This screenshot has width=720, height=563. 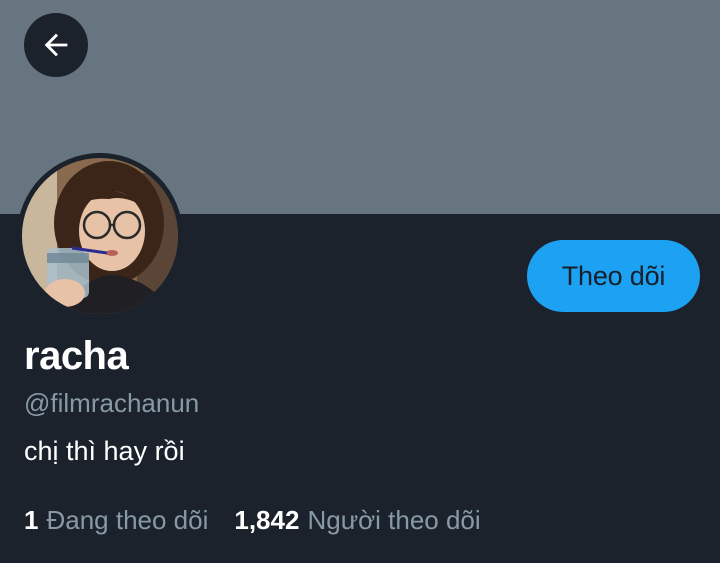 What do you see at coordinates (613, 276) in the screenshot?
I see `follow-button: Theo dõi` at bounding box center [613, 276].